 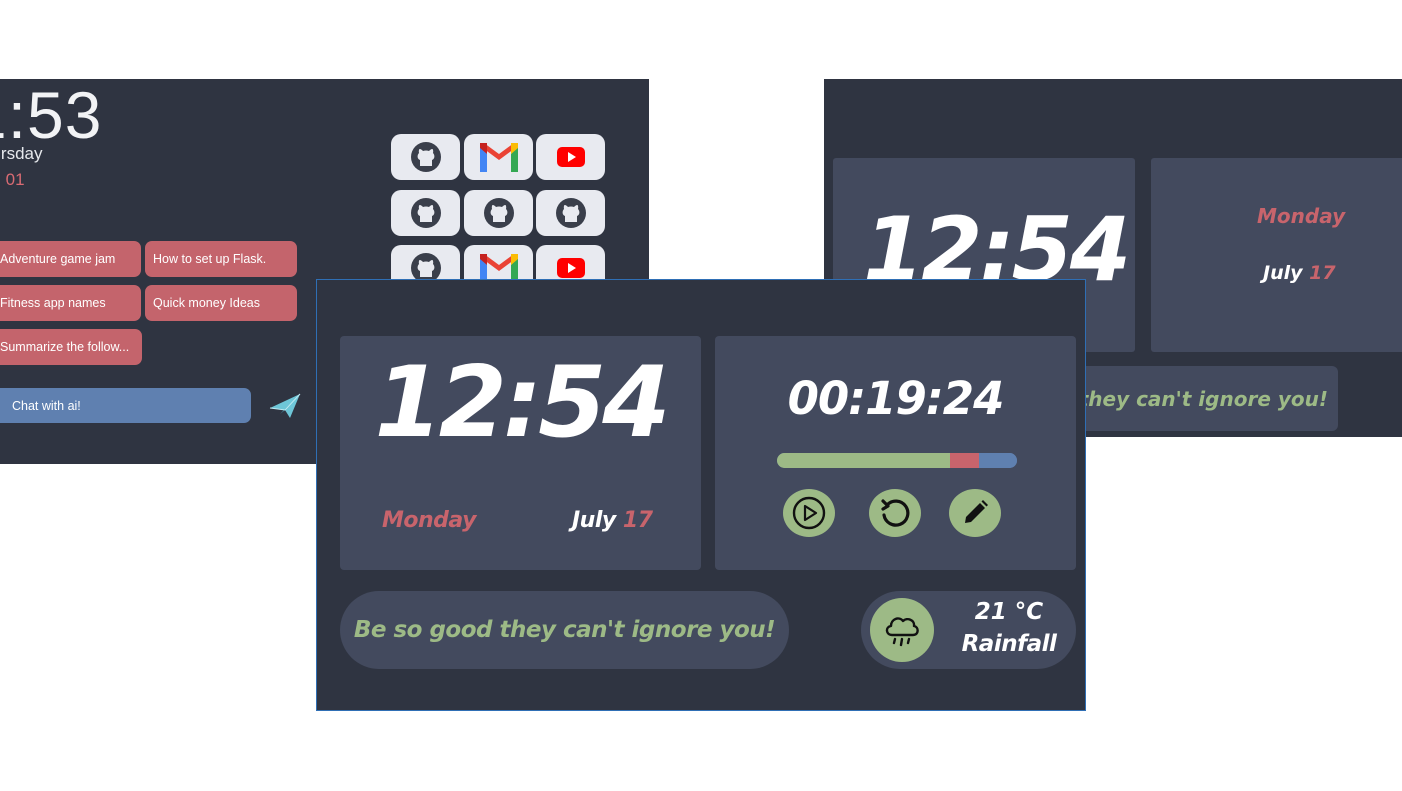 I want to click on quote-banner: Be so good they can't ignore you!, so click(x=564, y=630).